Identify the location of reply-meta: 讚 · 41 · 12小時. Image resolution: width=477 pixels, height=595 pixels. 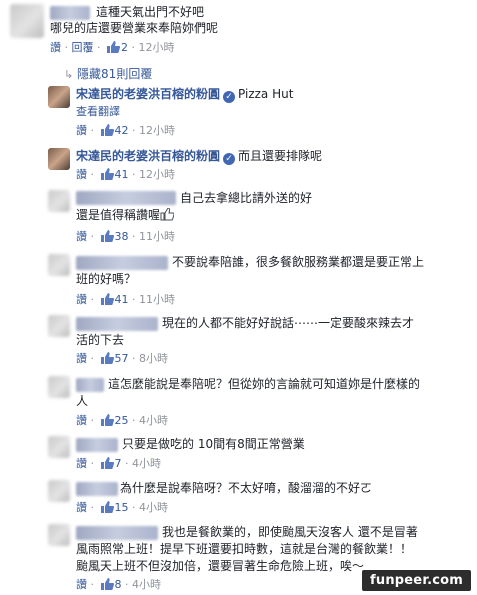
(125, 174).